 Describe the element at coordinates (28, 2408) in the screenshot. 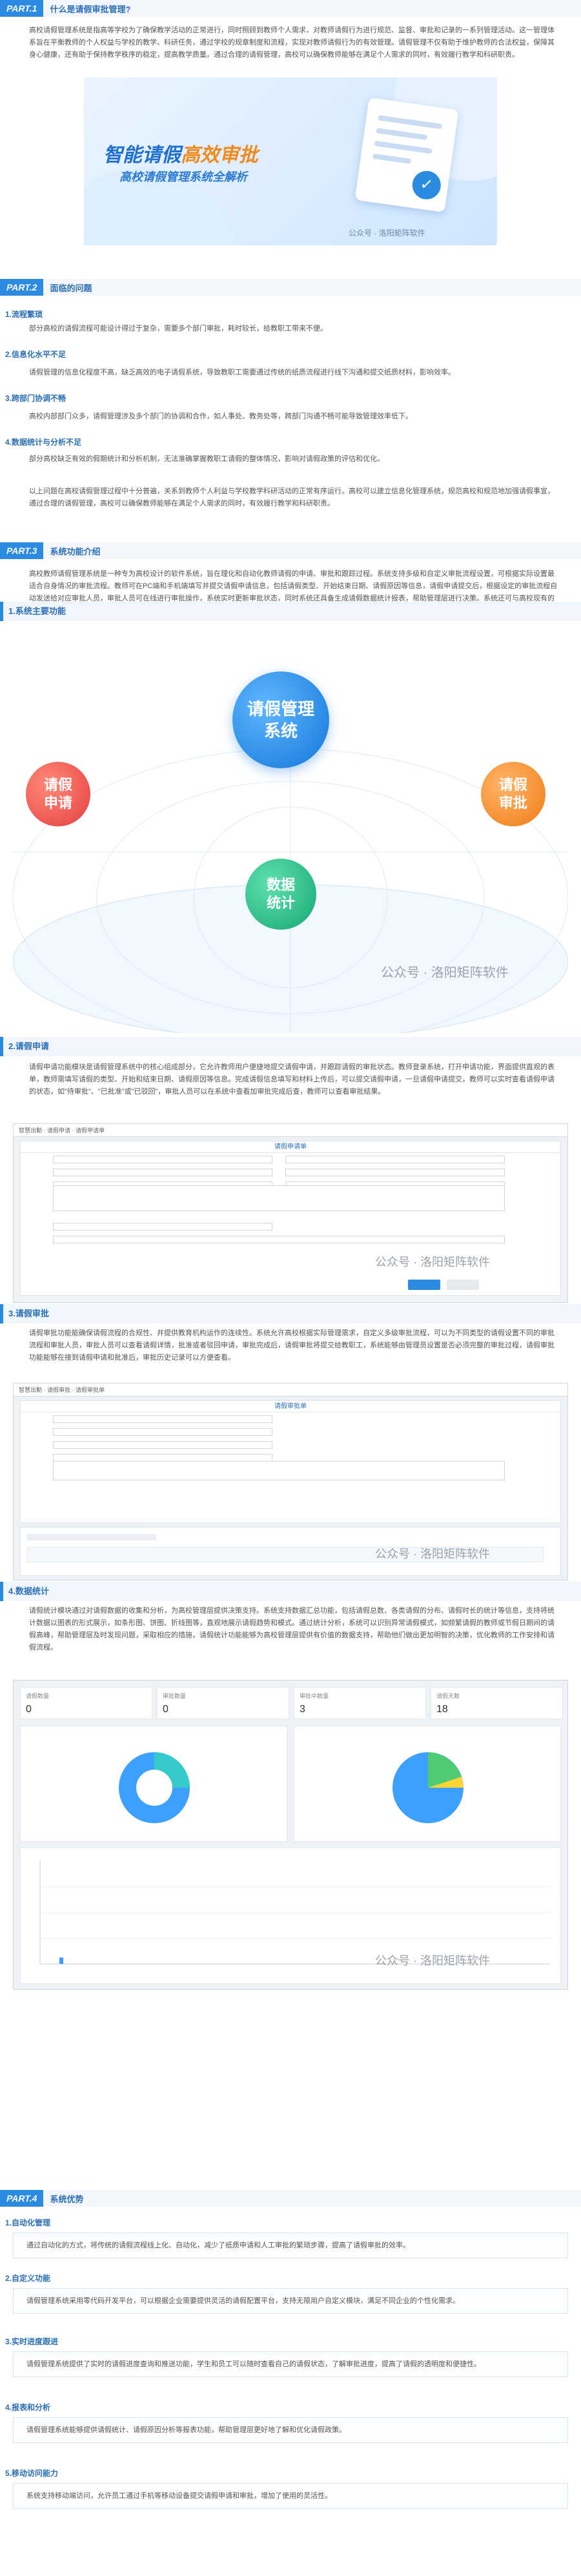

I see `p4-item4-title: 4.报表和分析` at that location.